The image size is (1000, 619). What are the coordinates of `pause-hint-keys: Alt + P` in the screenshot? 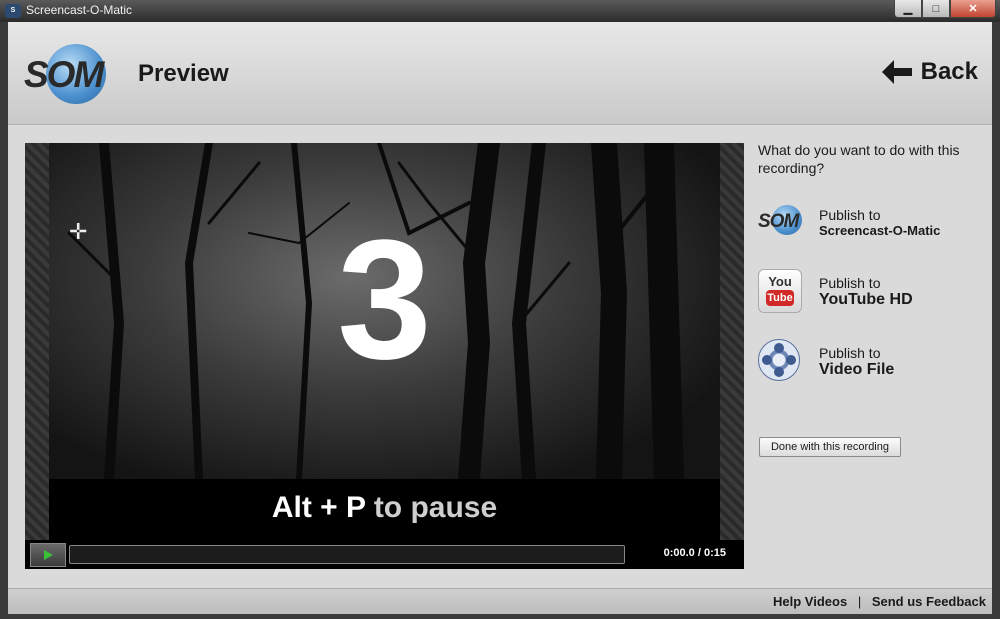 It's located at (318, 507).